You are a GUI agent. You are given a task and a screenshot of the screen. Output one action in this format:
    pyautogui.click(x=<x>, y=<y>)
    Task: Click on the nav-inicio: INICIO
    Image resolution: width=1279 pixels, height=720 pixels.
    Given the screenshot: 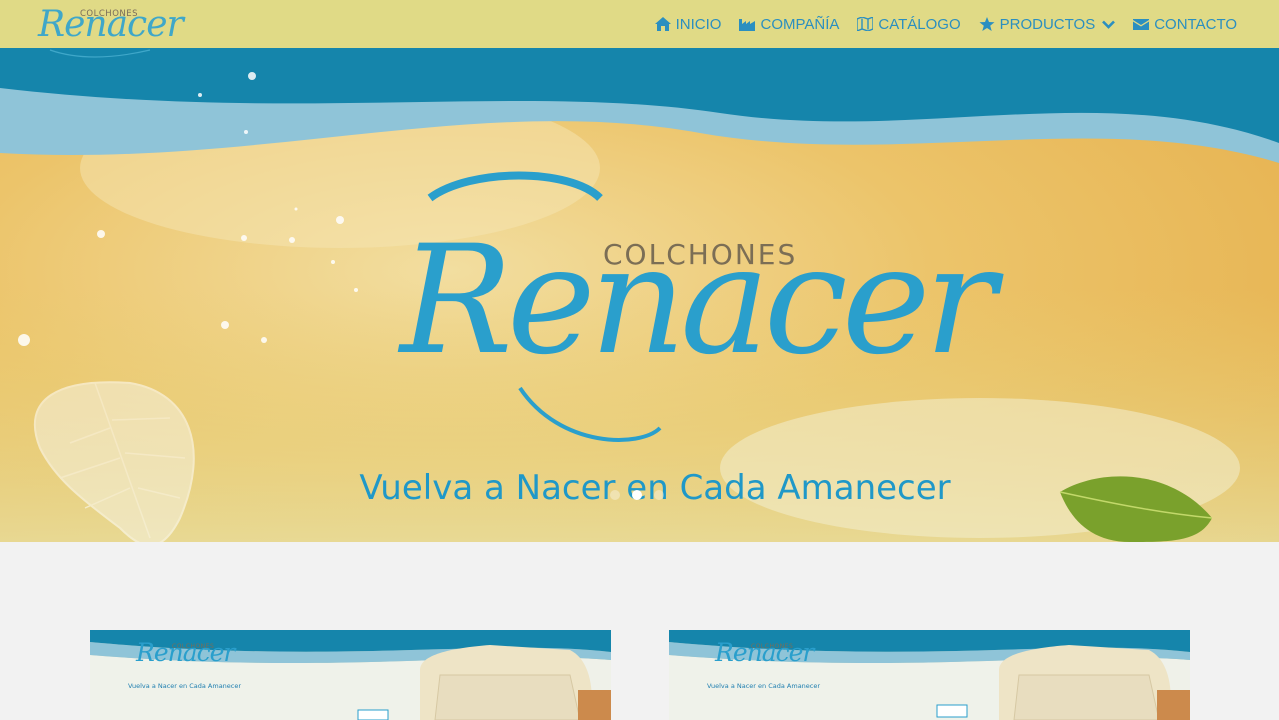 What is the action you would take?
    pyautogui.click(x=688, y=24)
    